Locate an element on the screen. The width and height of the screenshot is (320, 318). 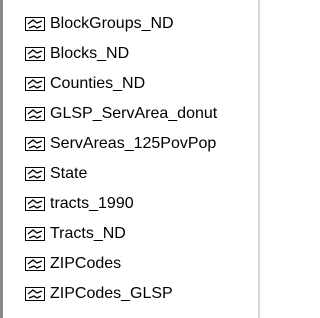
layer-item-tracts-1990: tracts_1990 is located at coordinates (121, 204).